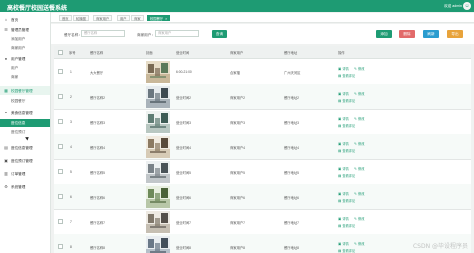  What do you see at coordinates (262, 197) in the screenshot?
I see `table-row: 6 餐厅名称6 营业时间6 商家用户6 餐厅地址6 ▣详情 ✎修改 ▤查看评论` at bounding box center [262, 197].